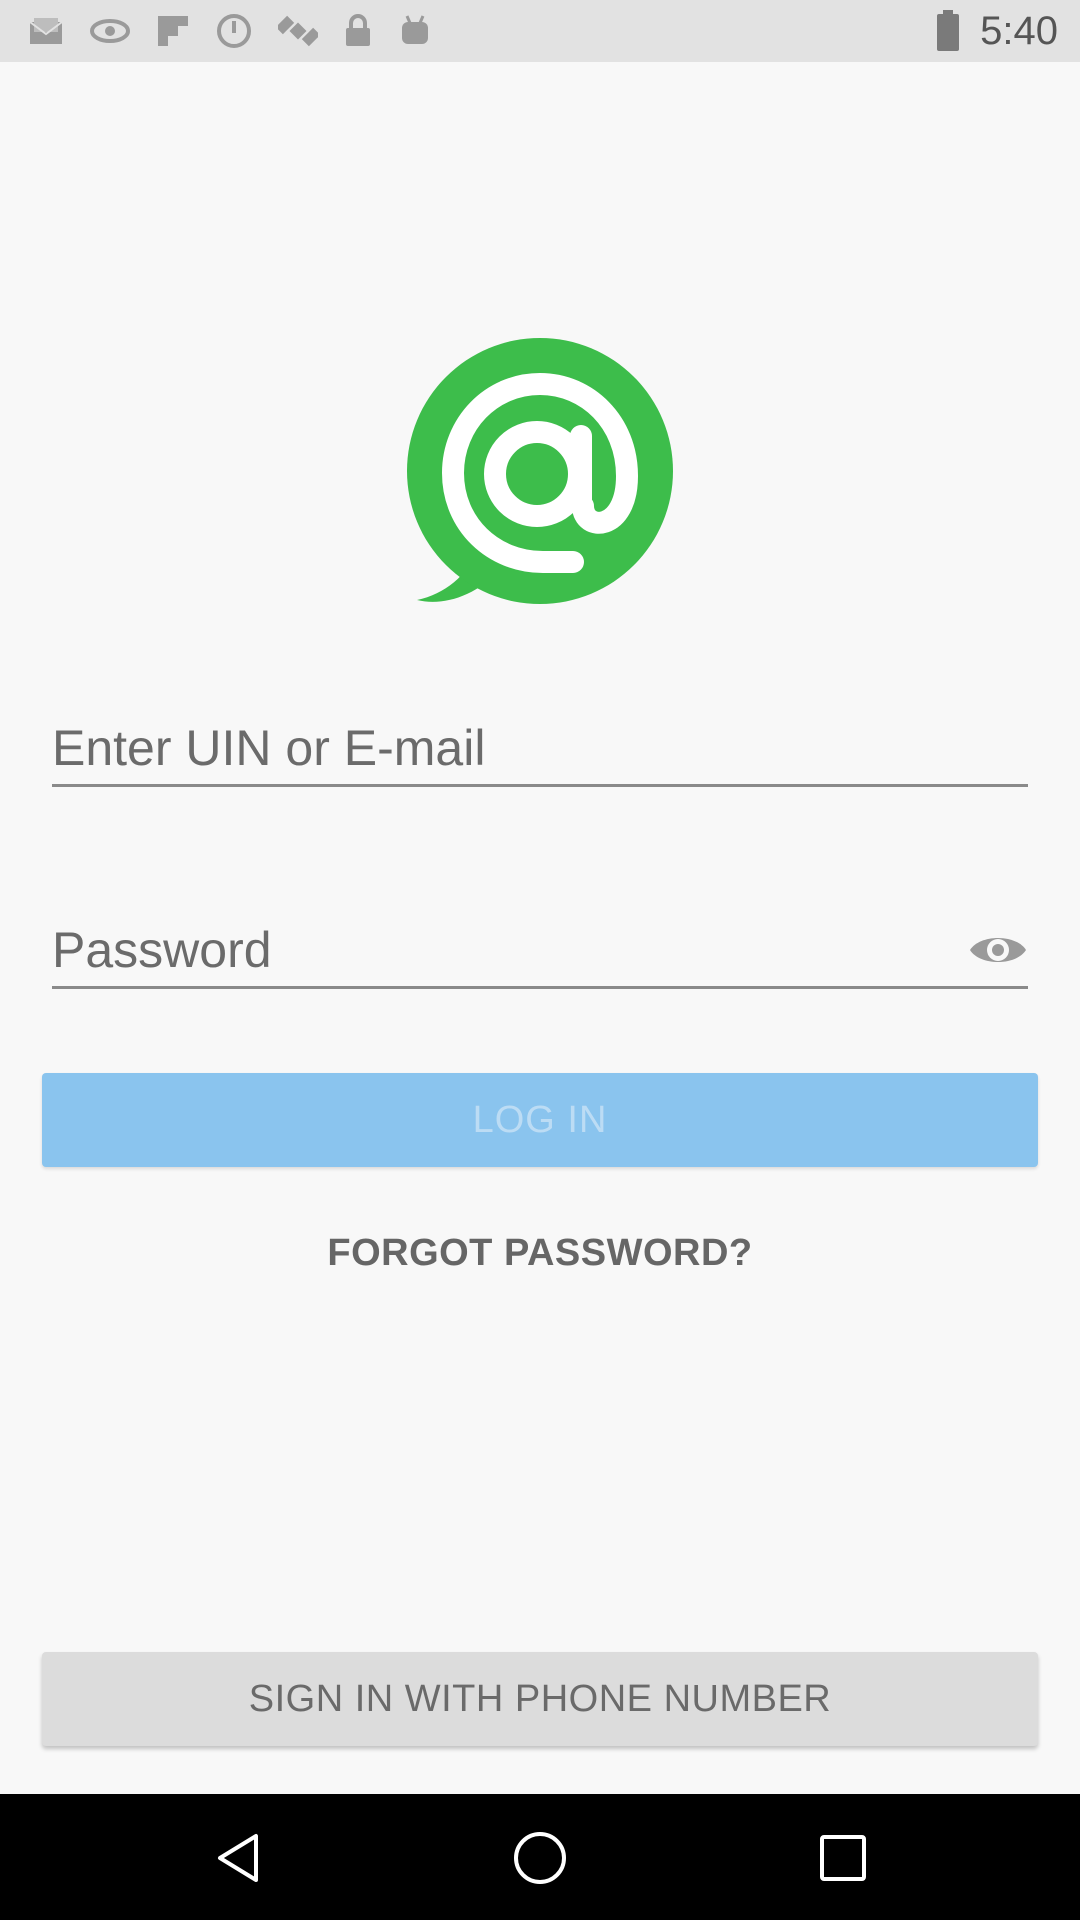 The width and height of the screenshot is (1080, 1920). I want to click on back-icon, so click(240, 1858).